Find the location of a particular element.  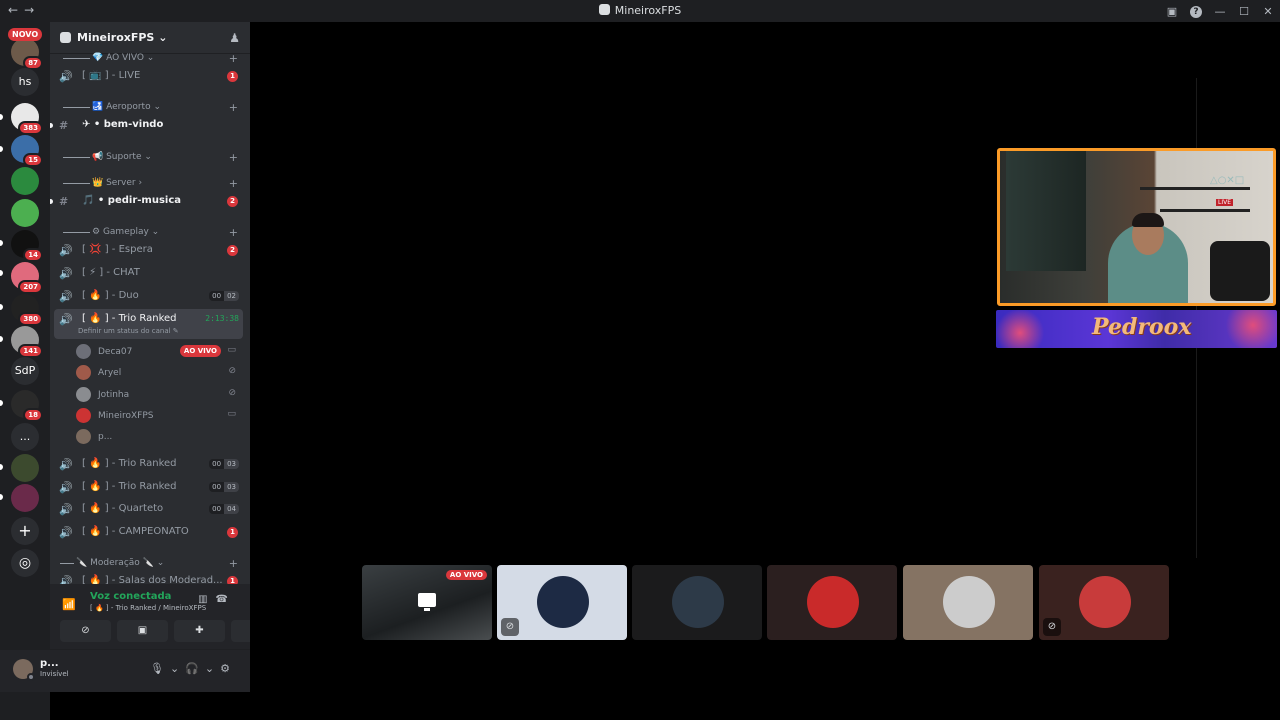

server-icon is located at coordinates (604, 9).